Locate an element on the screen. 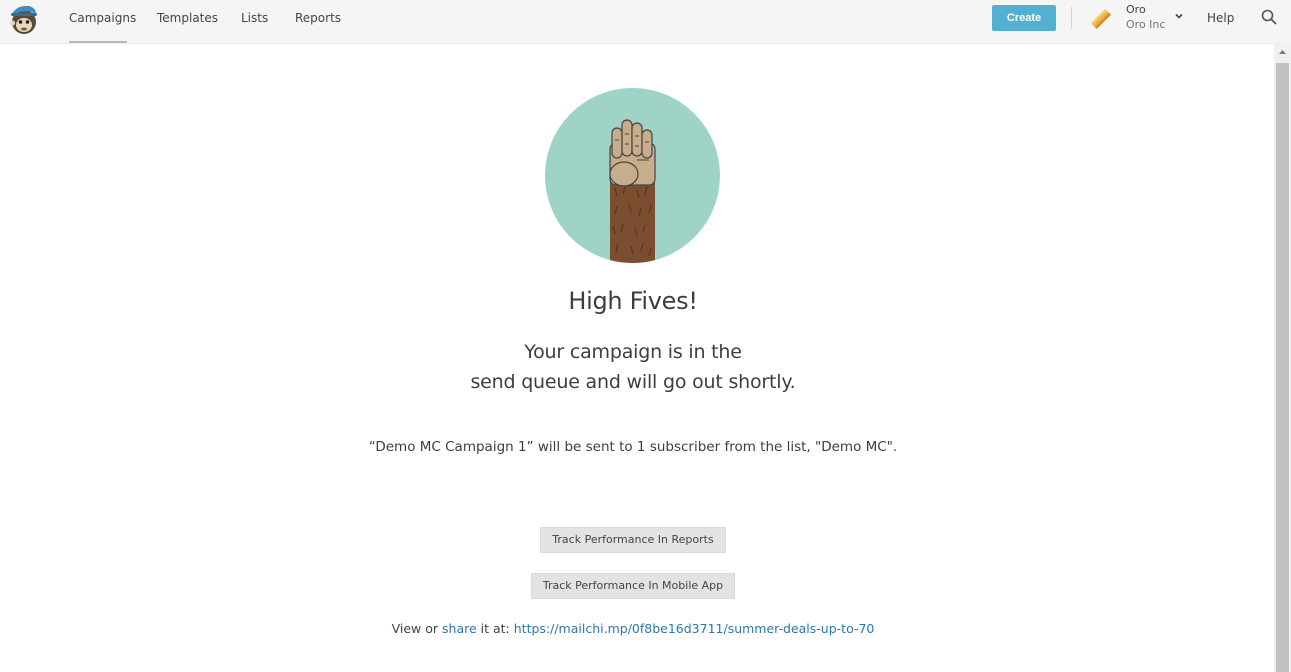 The image size is (1291, 672). subtitle-line-1: Your campaign is in the is located at coordinates (633, 352).